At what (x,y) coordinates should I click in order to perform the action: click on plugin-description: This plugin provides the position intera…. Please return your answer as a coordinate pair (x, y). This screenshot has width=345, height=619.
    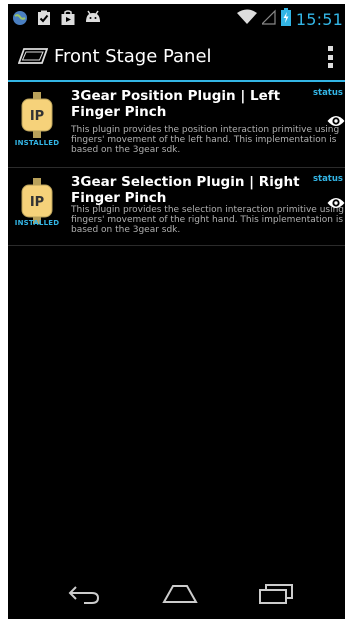
    Looking at the image, I should click on (205, 140).